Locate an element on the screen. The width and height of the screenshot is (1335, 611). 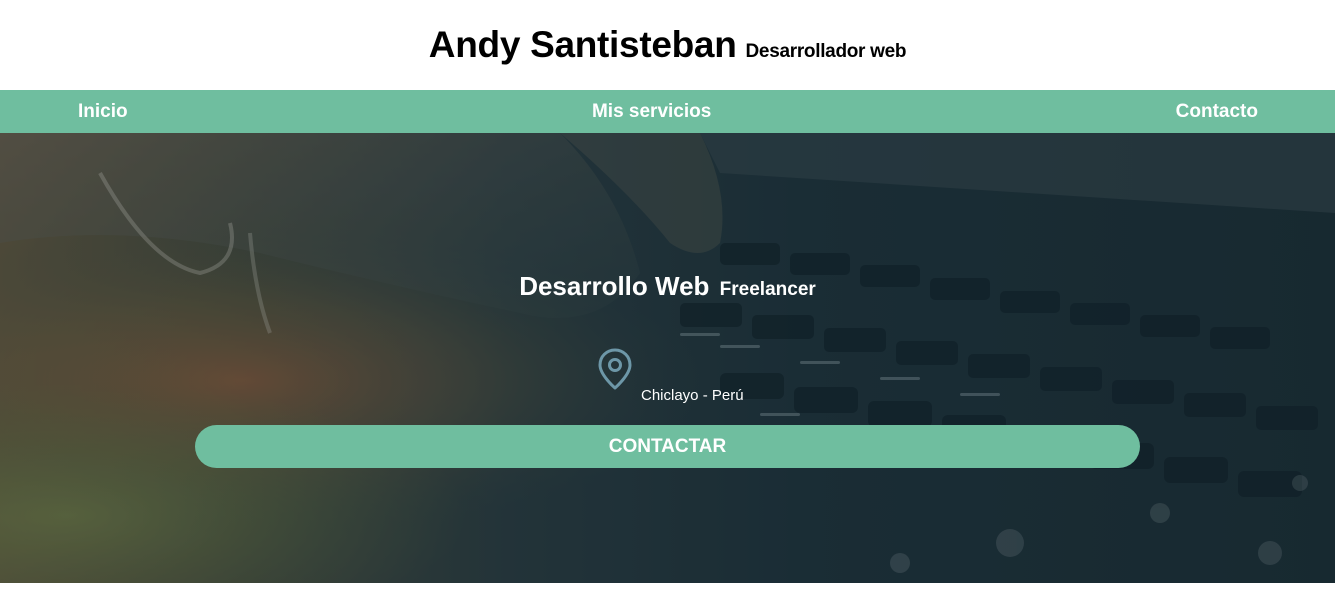
map-pin-icon is located at coordinates (615, 371).